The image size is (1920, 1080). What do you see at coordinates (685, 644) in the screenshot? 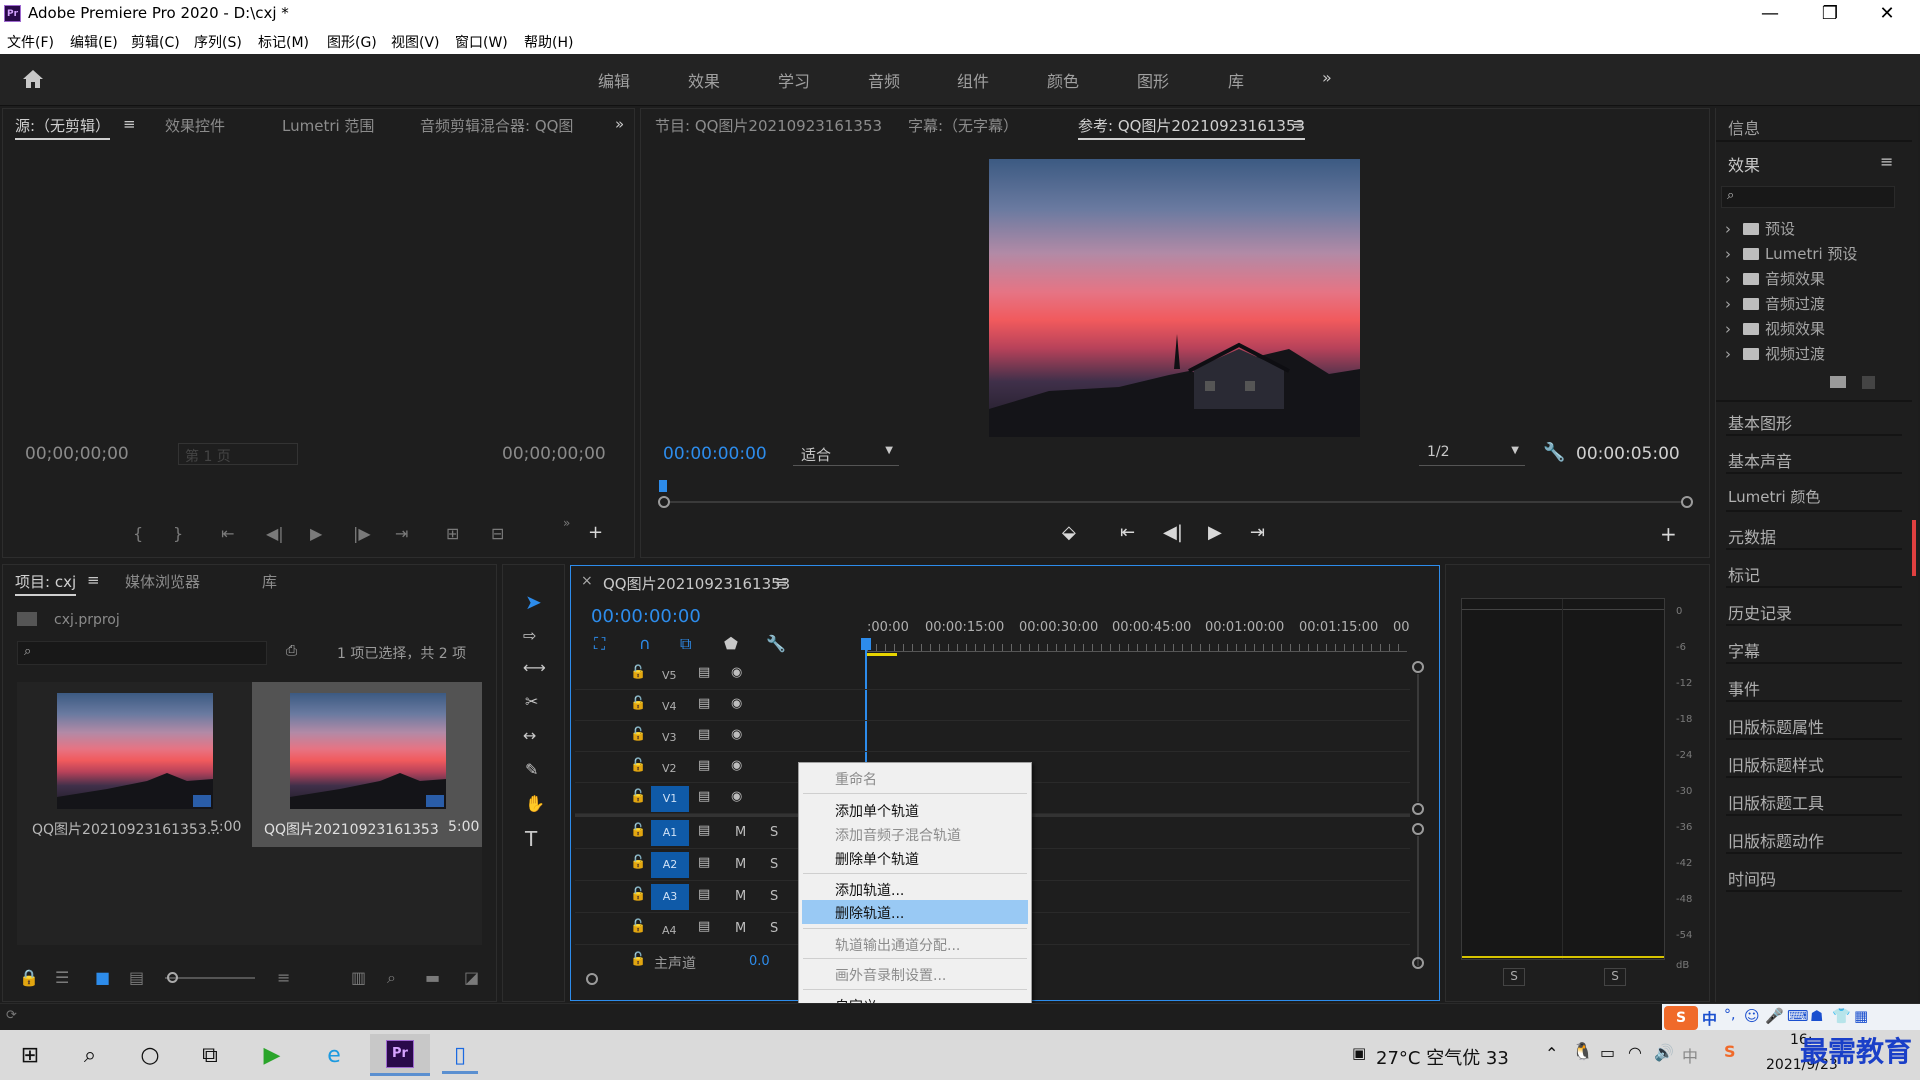
I see `linked-selection-icon: ⧉` at bounding box center [685, 644].